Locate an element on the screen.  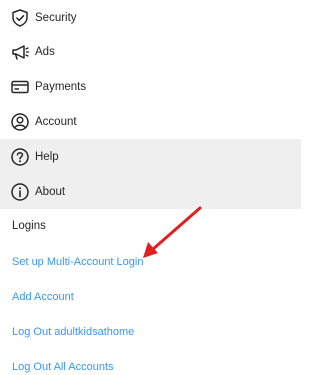
megaphone-icon is located at coordinates (21, 52).